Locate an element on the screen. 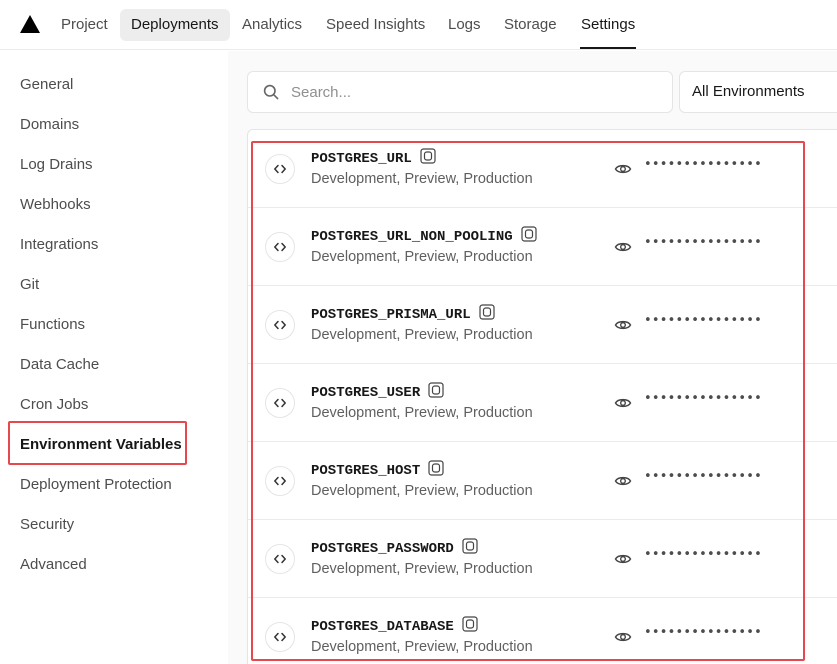 This screenshot has height=664, width=837. env-var-name: POSTGRES_USER is located at coordinates (366, 393).